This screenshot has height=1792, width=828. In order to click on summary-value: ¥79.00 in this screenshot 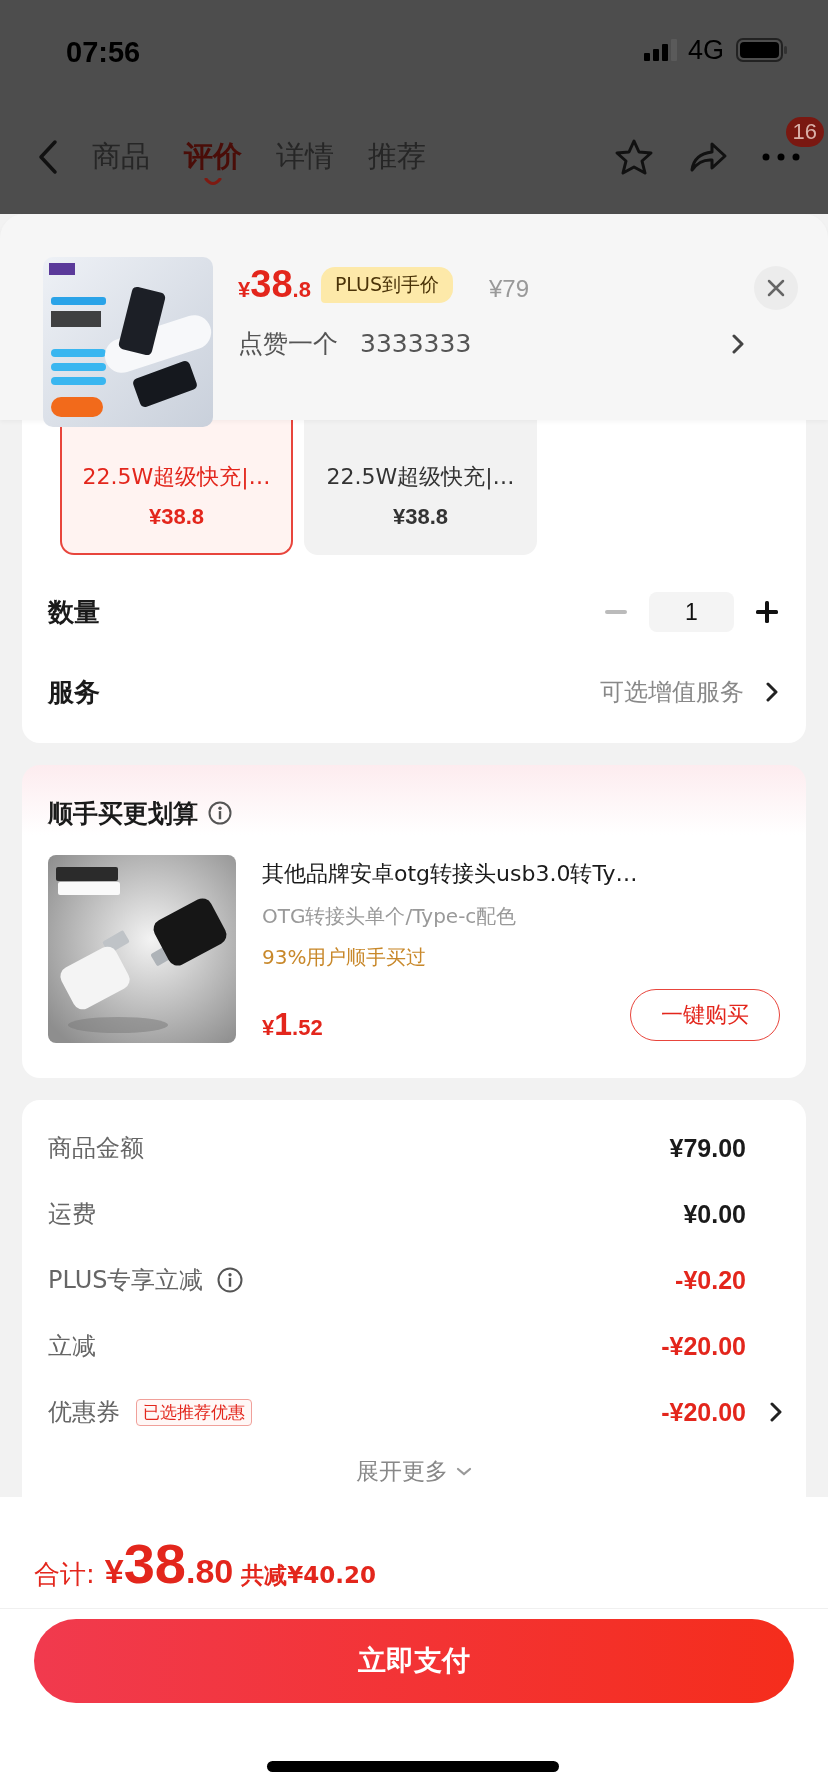, I will do `click(707, 1148)`.